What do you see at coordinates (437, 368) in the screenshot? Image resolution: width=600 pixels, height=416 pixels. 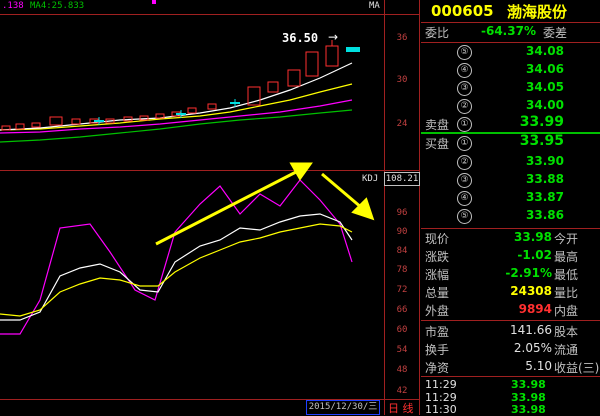 I see `fundamental-label: 净资` at bounding box center [437, 368].